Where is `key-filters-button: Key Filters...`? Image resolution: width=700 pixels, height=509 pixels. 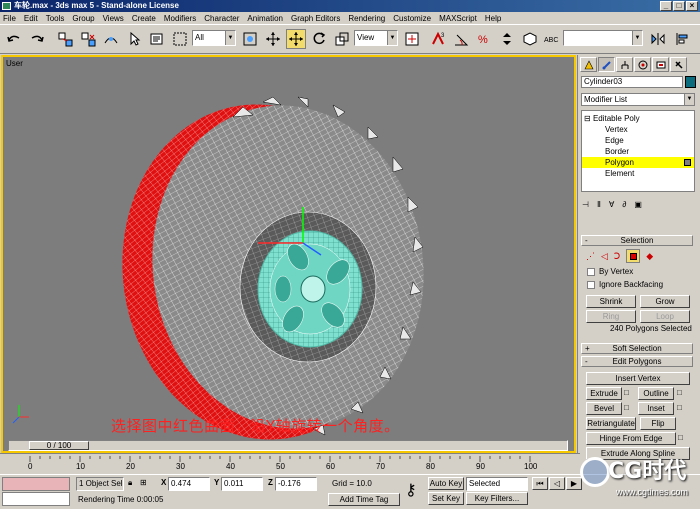
key-filters-button: Key Filters... is located at coordinates (497, 498).